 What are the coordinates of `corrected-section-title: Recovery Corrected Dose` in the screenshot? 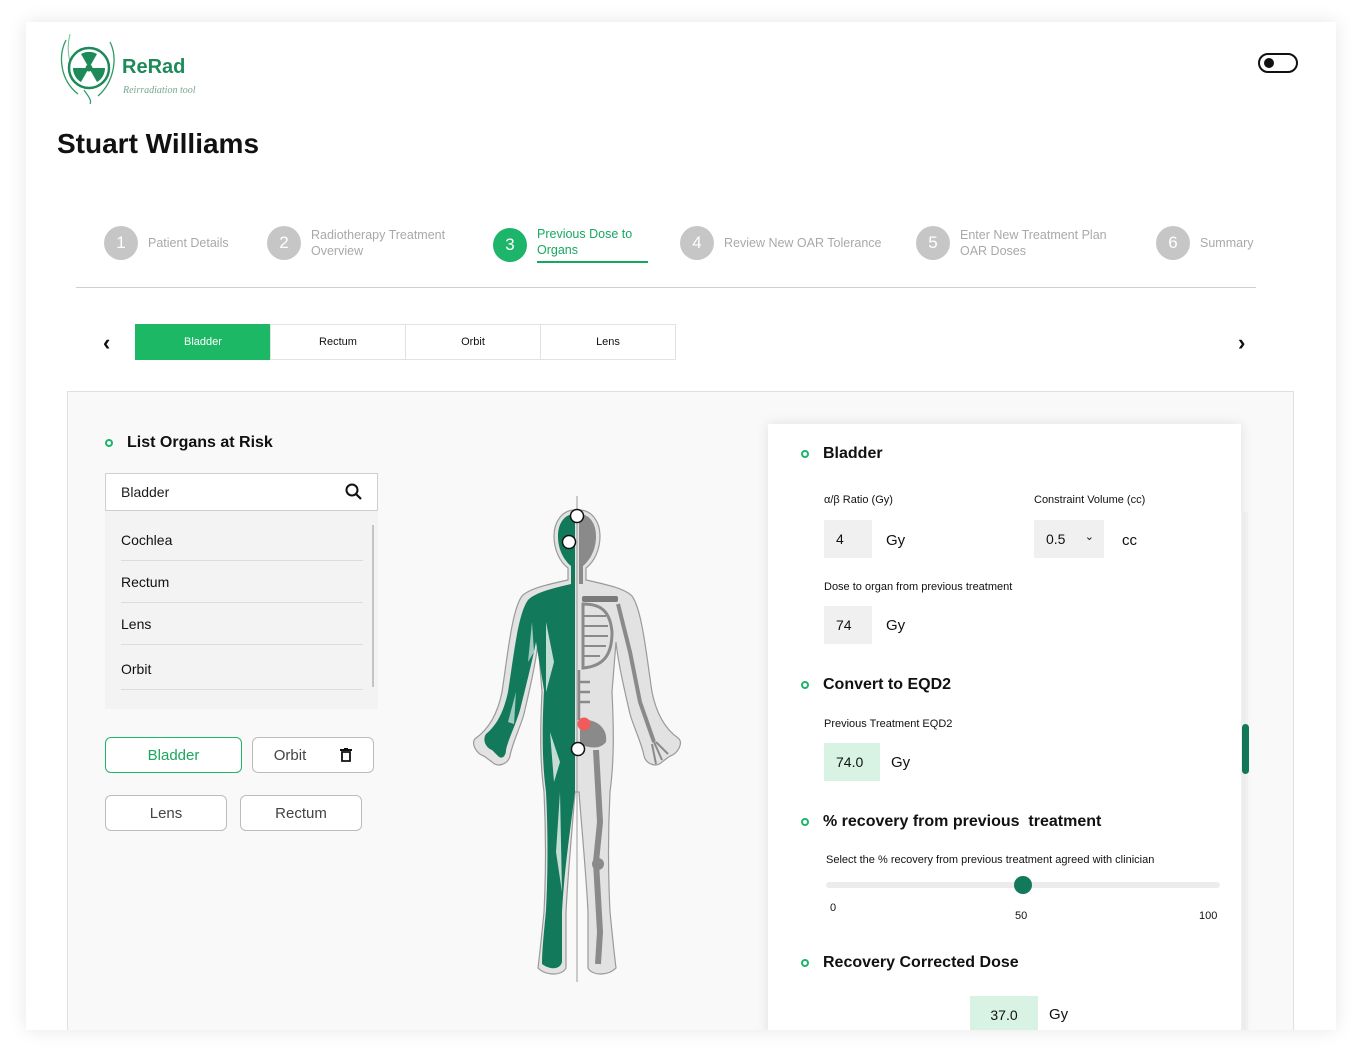 It's located at (910, 963).